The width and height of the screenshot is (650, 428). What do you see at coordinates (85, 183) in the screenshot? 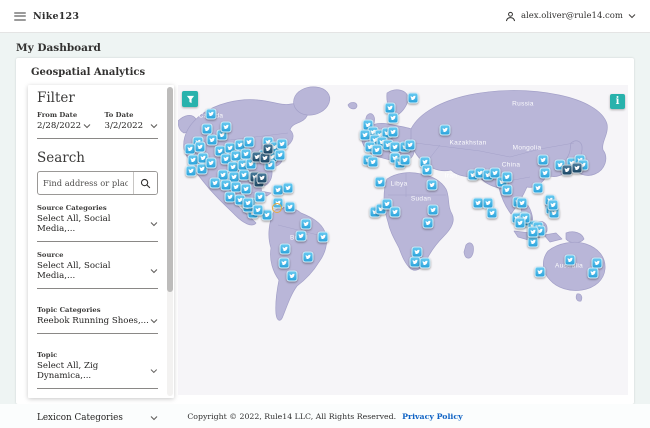
I see `search-input` at bounding box center [85, 183].